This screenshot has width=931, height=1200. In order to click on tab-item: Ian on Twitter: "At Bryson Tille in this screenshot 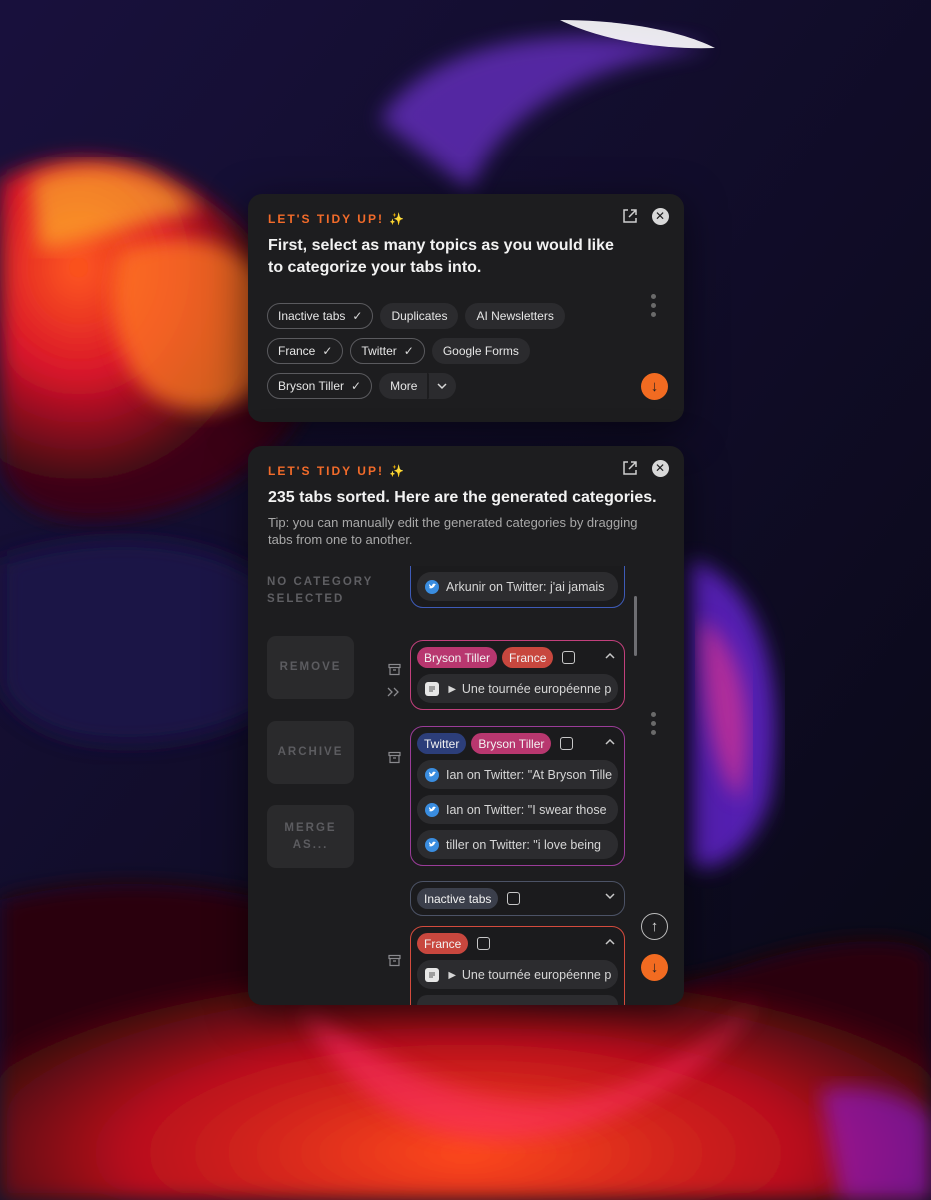, I will do `click(517, 774)`.